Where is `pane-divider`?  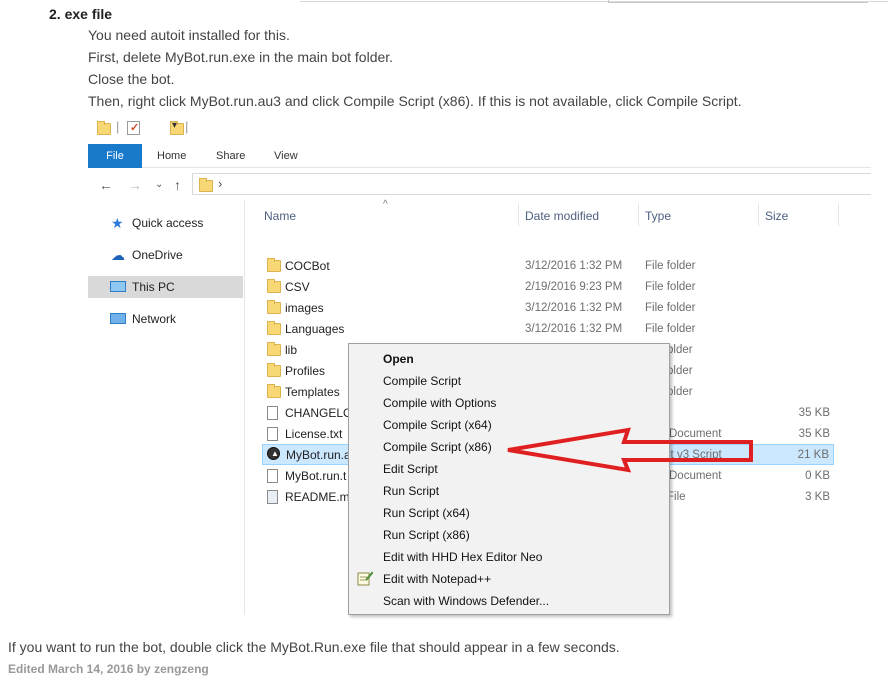
pane-divider is located at coordinates (244, 407).